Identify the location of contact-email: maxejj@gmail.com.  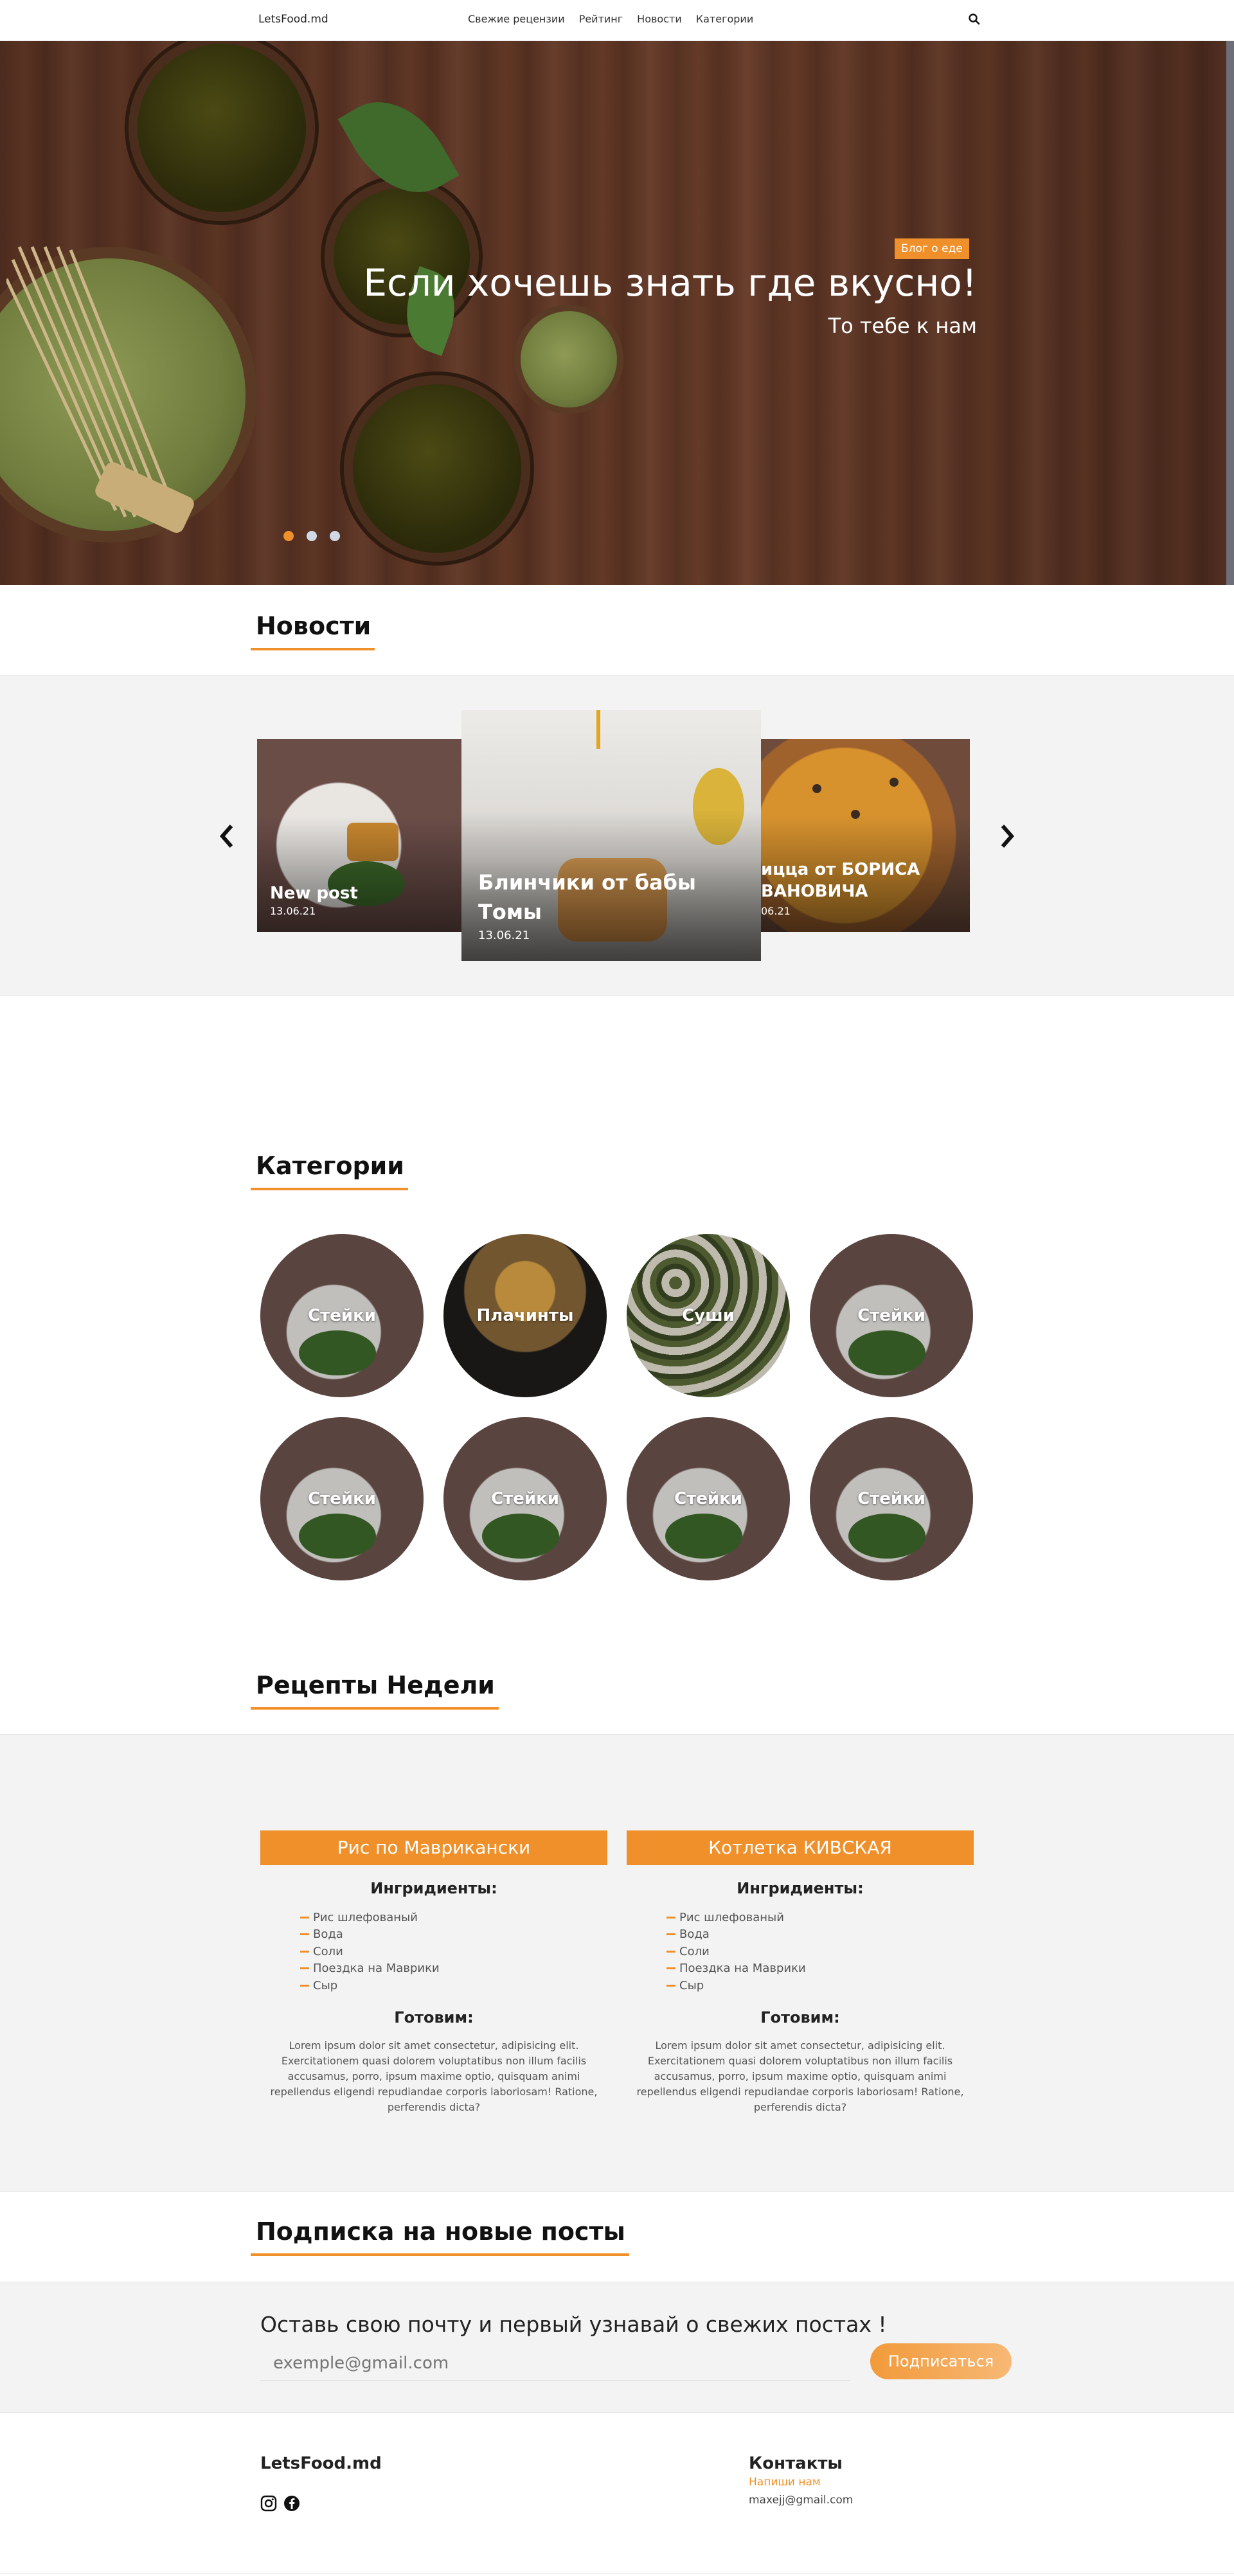
(801, 2500).